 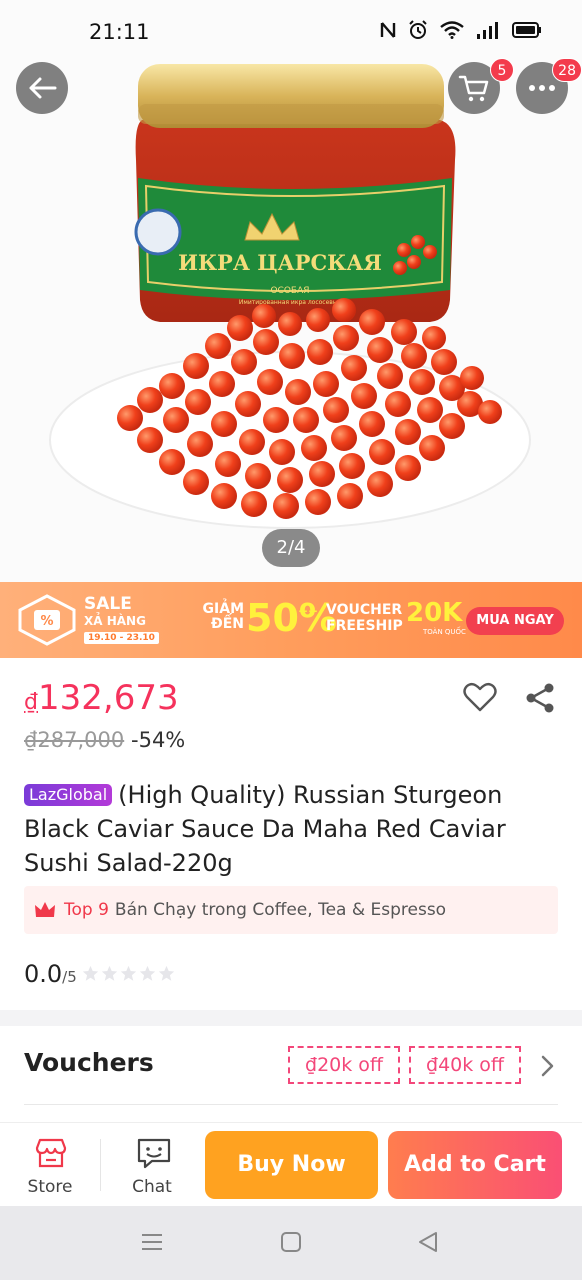 What do you see at coordinates (487, 30) in the screenshot?
I see `signal-icon` at bounding box center [487, 30].